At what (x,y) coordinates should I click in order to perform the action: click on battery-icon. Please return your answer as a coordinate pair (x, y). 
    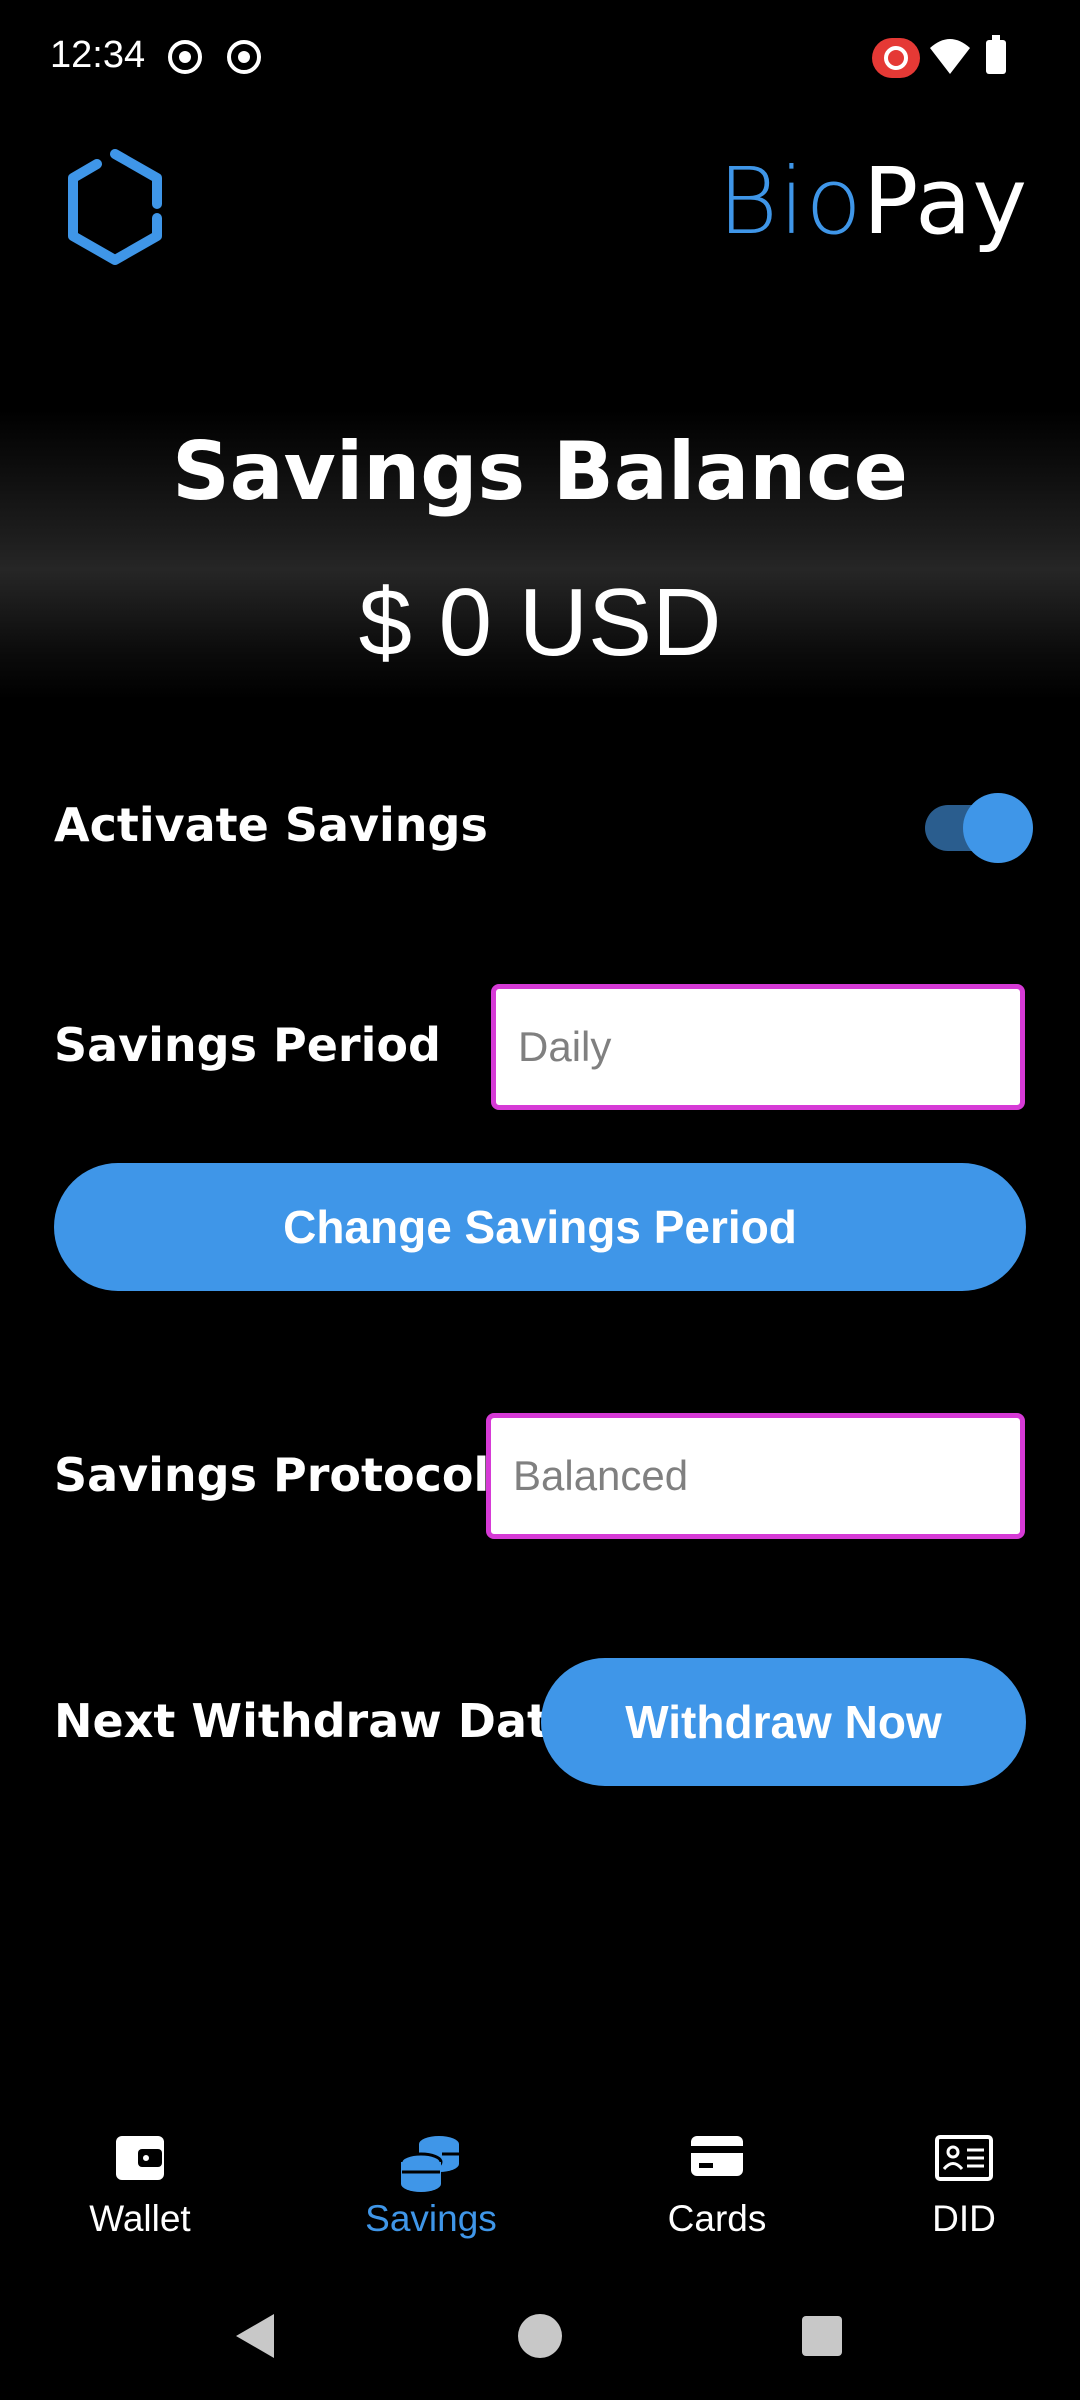
    Looking at the image, I should click on (996, 54).